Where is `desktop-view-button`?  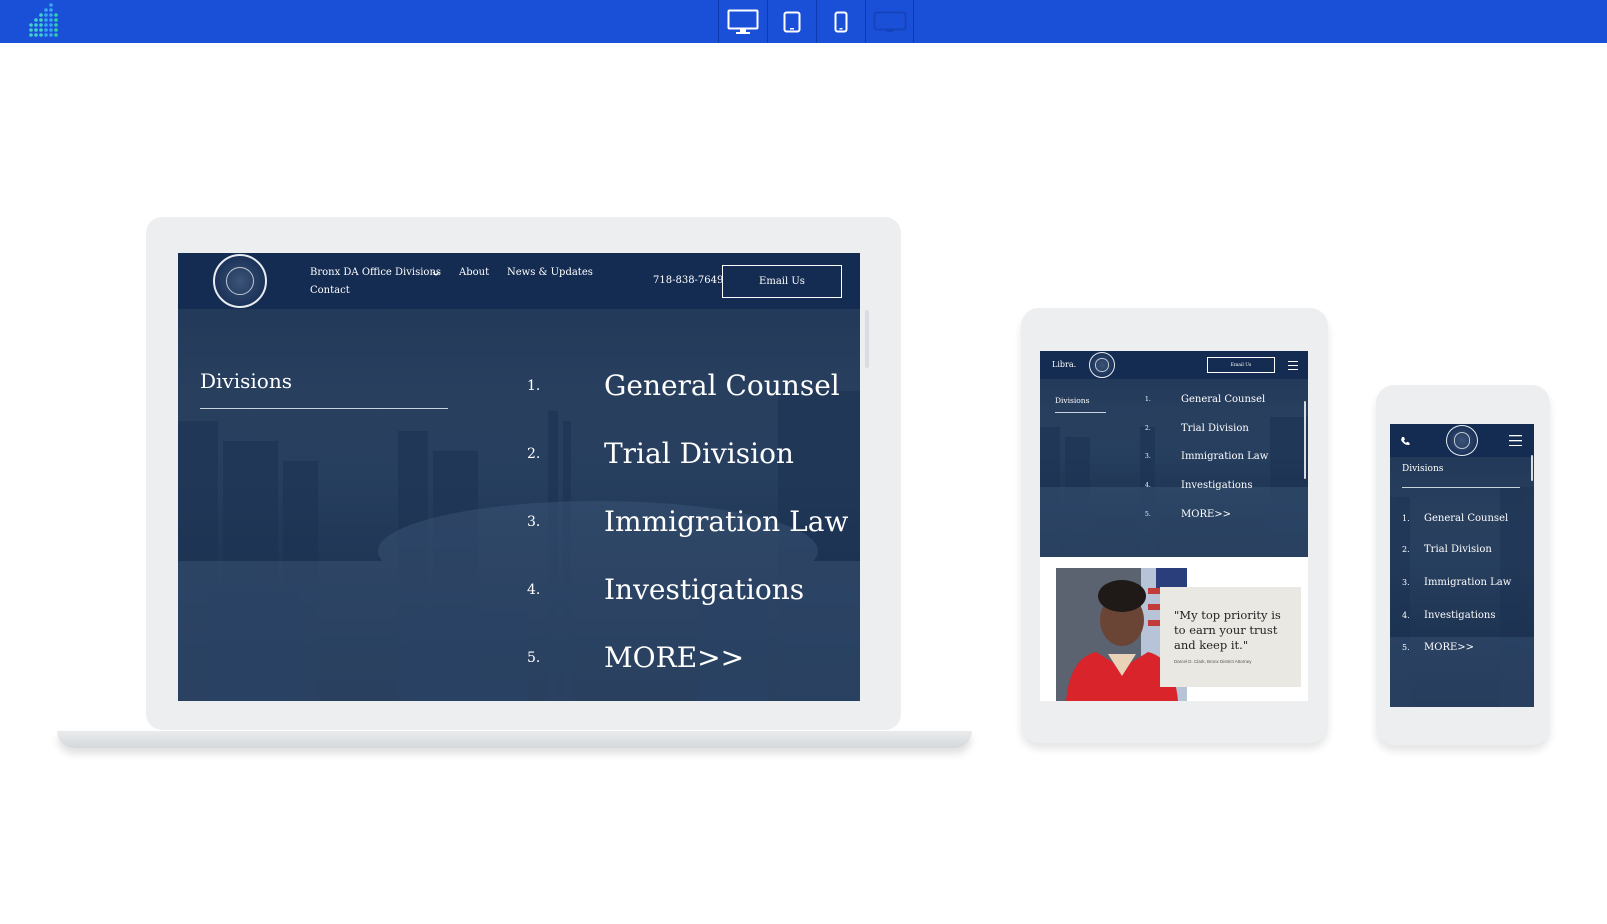
desktop-view-button is located at coordinates (742, 21).